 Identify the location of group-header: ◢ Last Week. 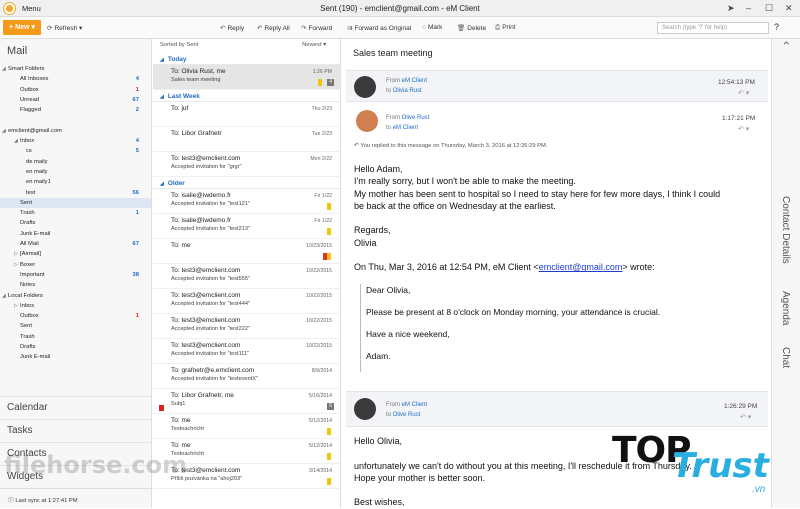
(246, 96).